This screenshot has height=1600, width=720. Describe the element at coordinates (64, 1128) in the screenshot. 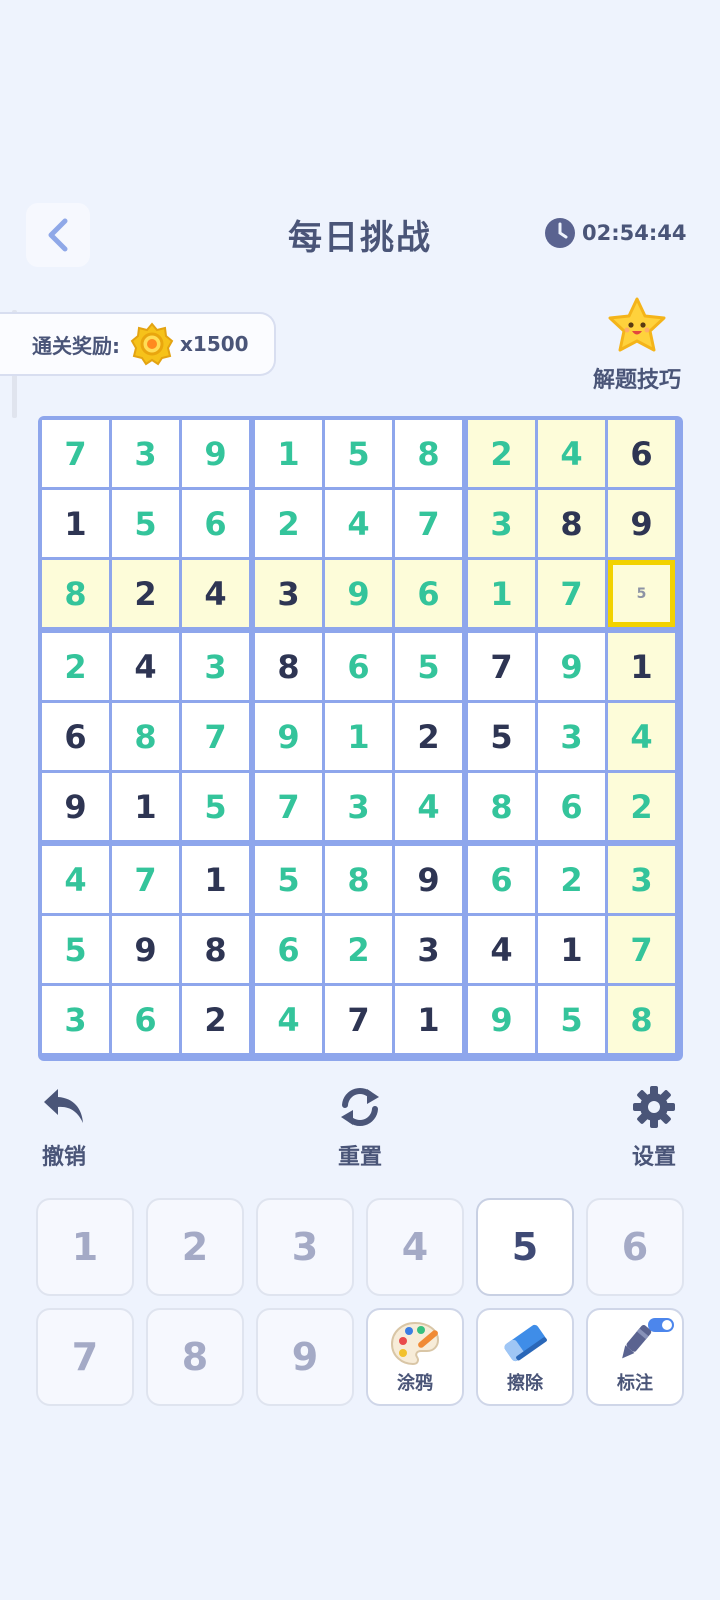

I see `undo-button: 撤销` at that location.